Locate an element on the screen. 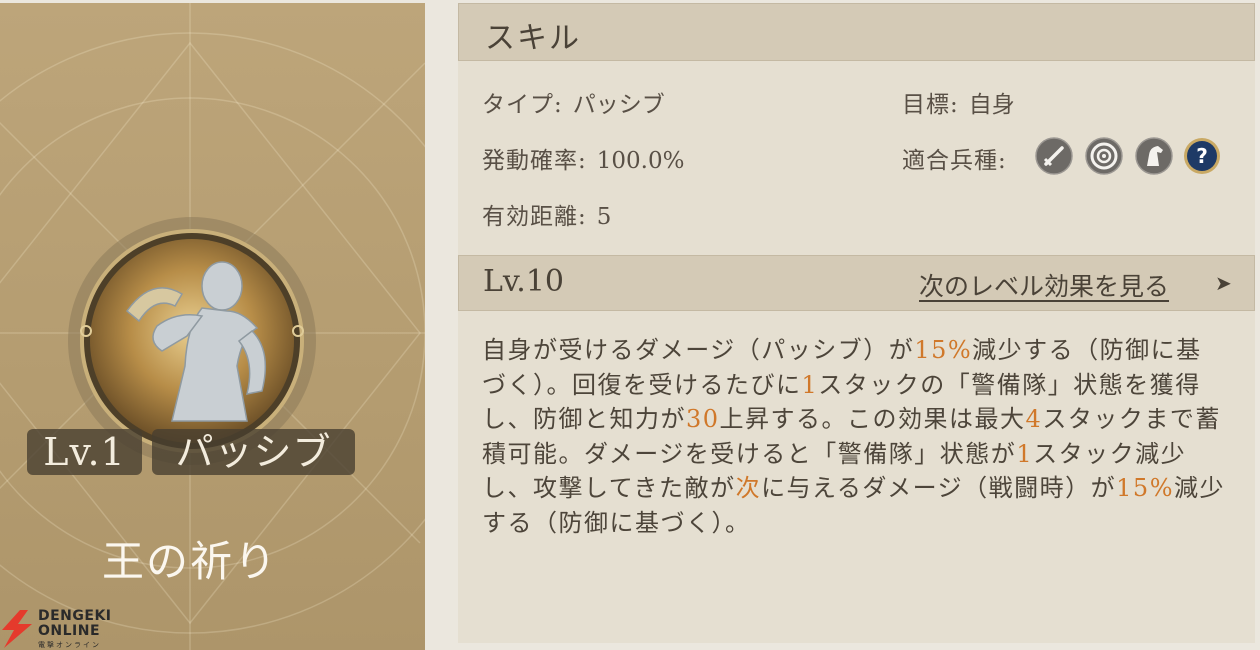 Image resolution: width=1260 pixels, height=650 pixels. desc-text: に与えるダメージ（戦闘時）が is located at coordinates (939, 488).